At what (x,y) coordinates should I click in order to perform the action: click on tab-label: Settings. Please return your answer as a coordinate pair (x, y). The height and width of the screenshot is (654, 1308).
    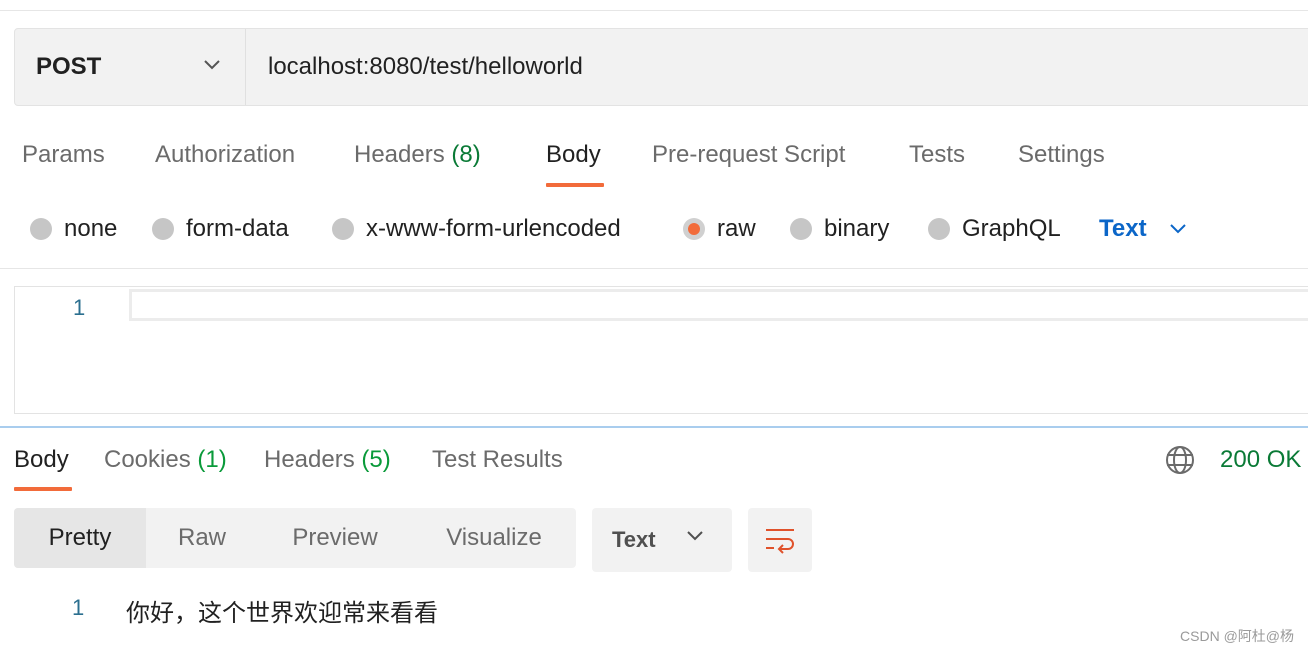
    Looking at the image, I should click on (1061, 154).